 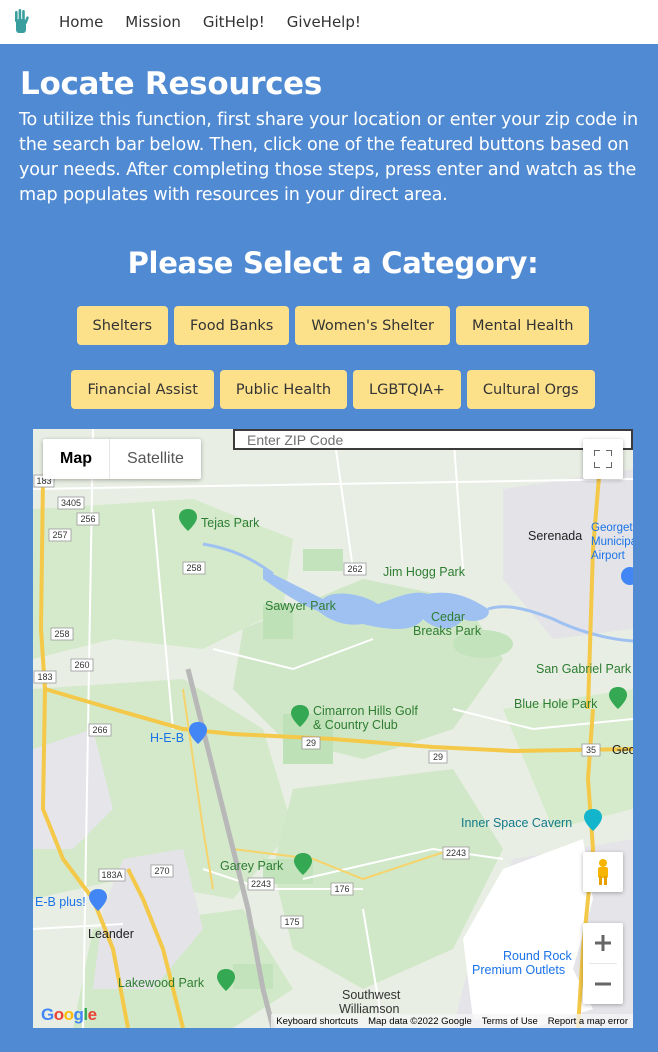 I want to click on nav-mission-link: Mission, so click(x=153, y=22).